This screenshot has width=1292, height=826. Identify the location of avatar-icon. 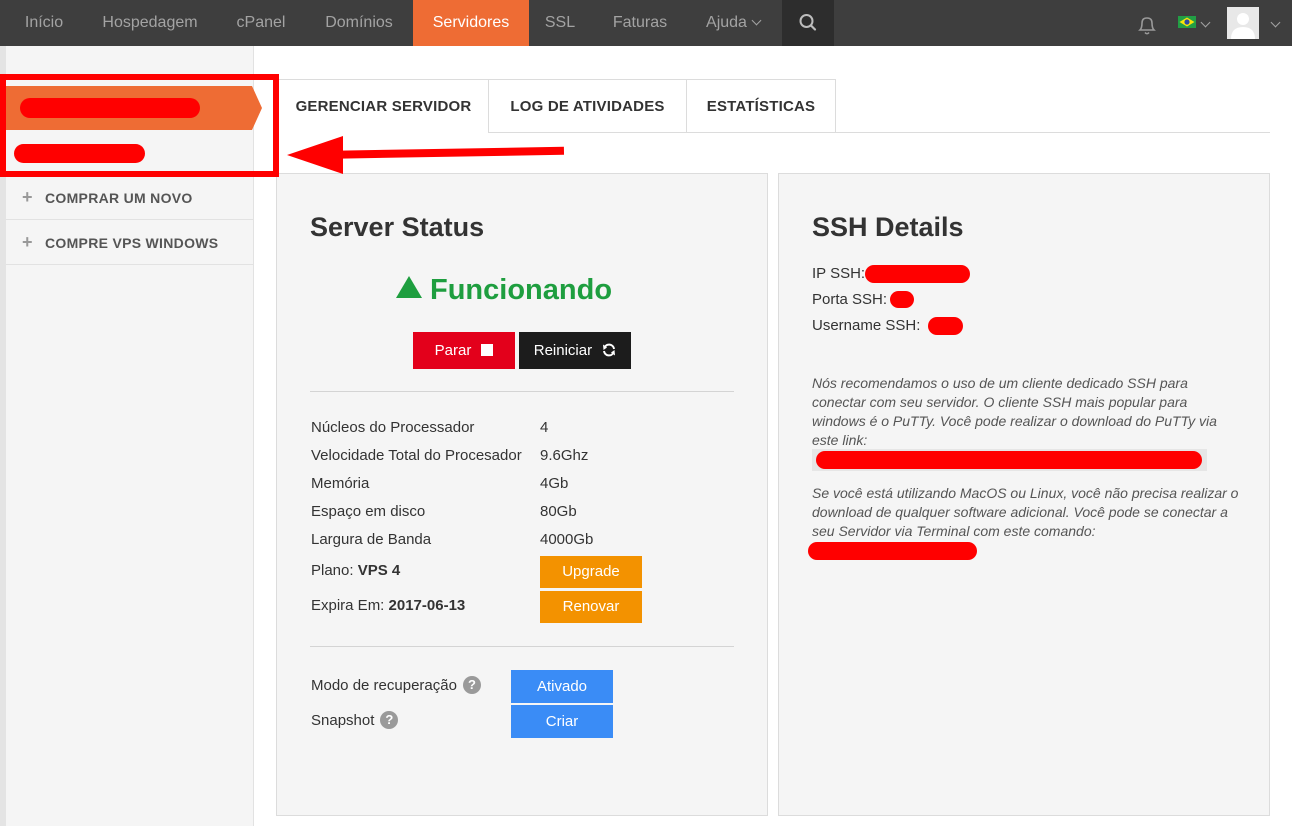
(1243, 23).